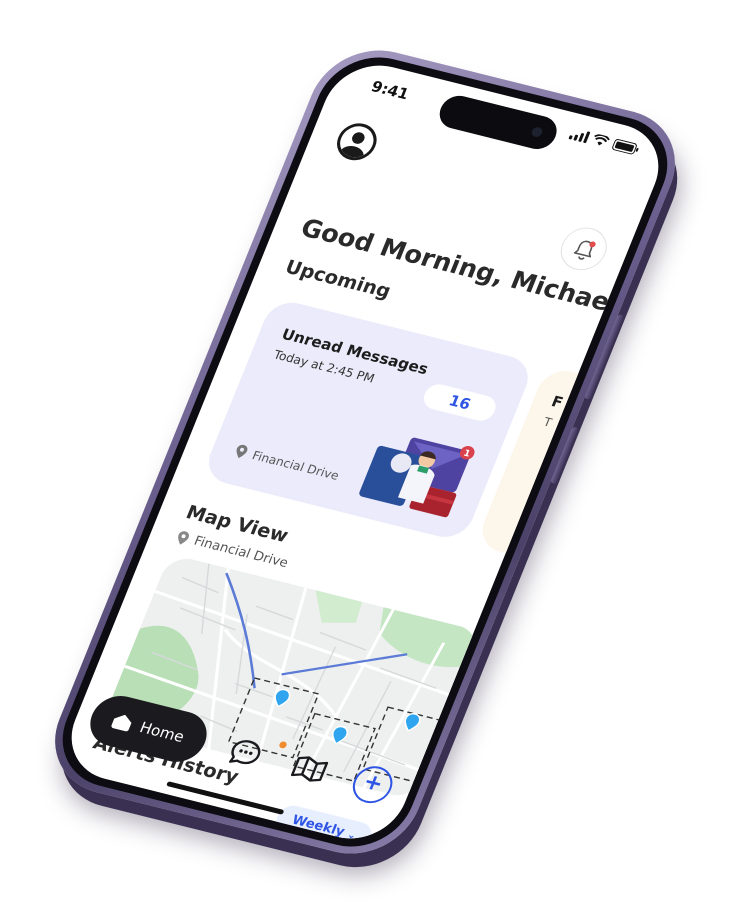  What do you see at coordinates (459, 402) in the screenshot?
I see `unread-count-badge: 16` at bounding box center [459, 402].